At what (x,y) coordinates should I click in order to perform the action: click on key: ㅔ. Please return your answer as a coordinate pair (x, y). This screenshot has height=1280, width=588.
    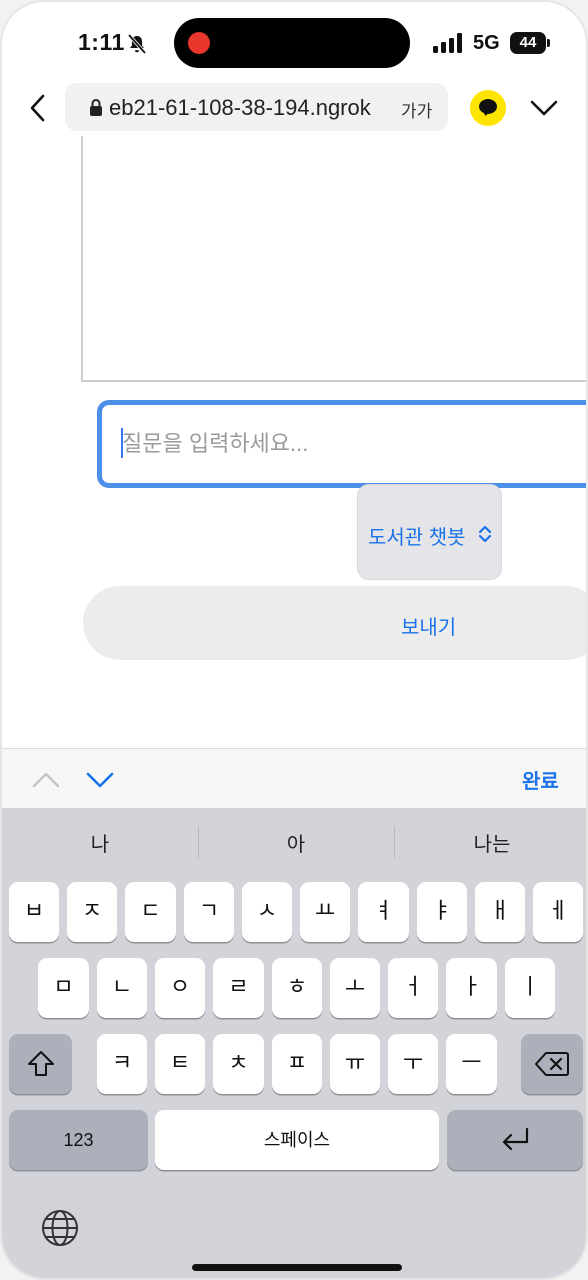
    Looking at the image, I should click on (558, 912).